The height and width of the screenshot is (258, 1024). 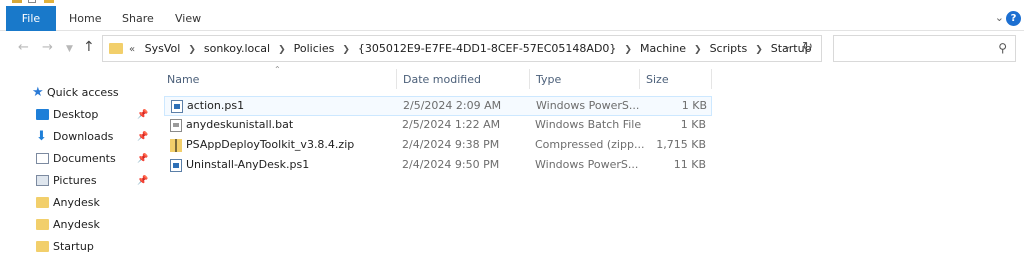 I want to click on checkbox-icon, so click(x=32, y=1).